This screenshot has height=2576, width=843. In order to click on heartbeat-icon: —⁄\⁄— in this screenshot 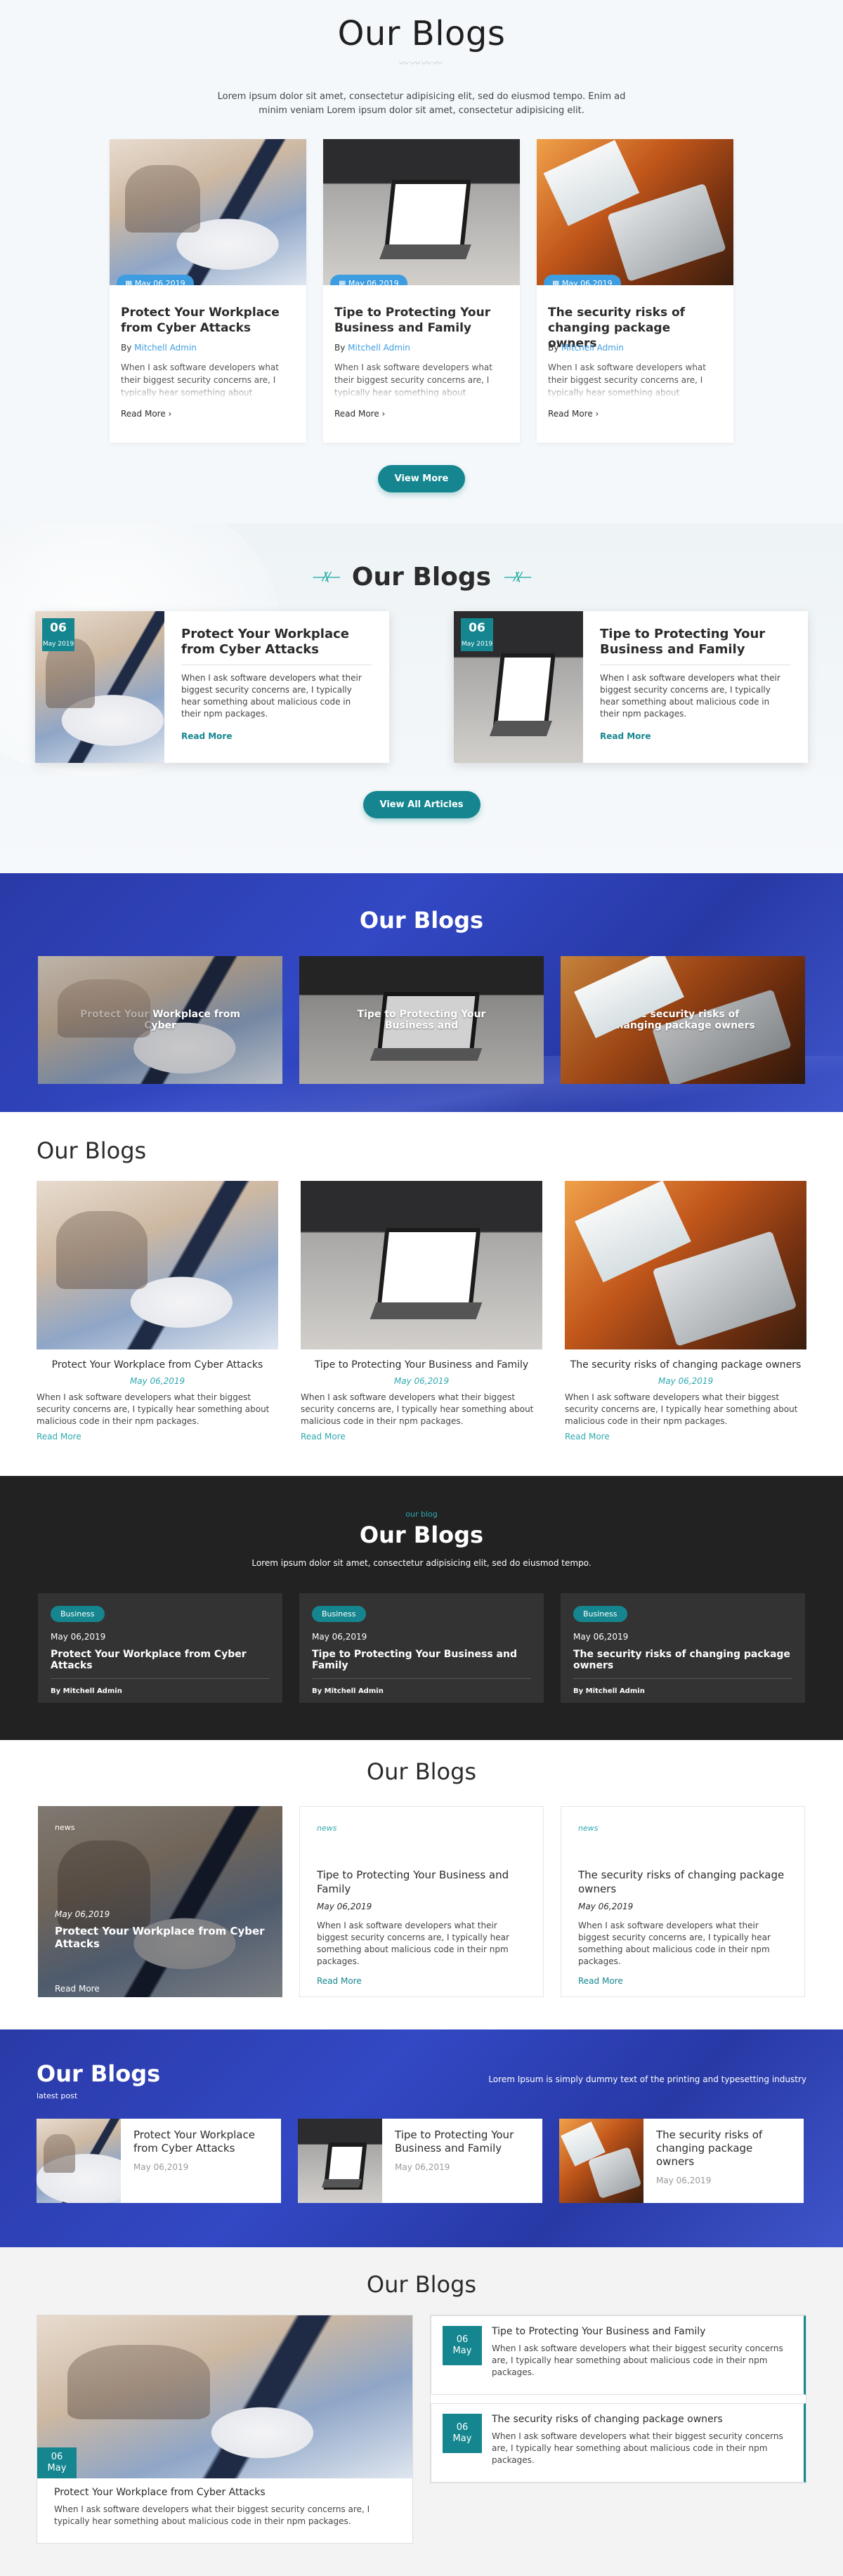, I will do `click(327, 577)`.